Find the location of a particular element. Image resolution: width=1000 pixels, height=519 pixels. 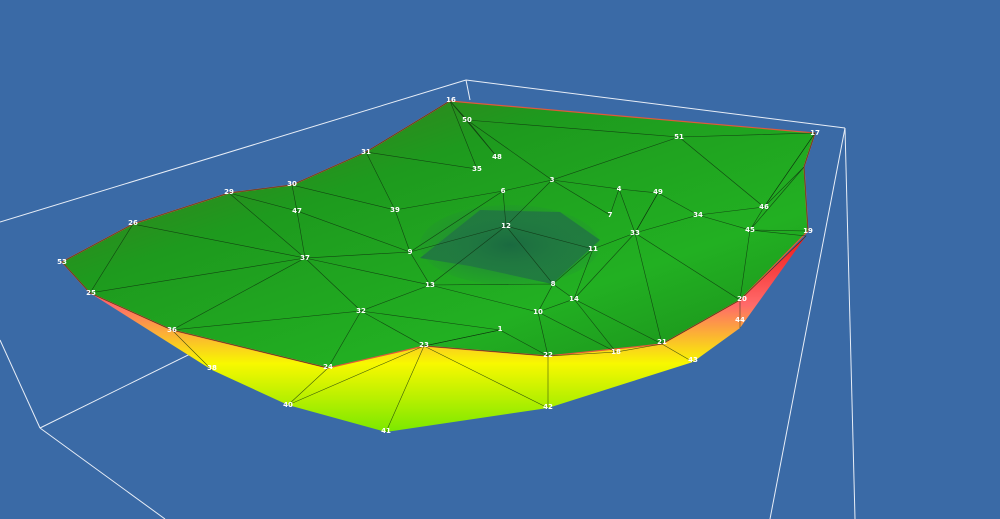

node-label: 29 is located at coordinates (229, 192).